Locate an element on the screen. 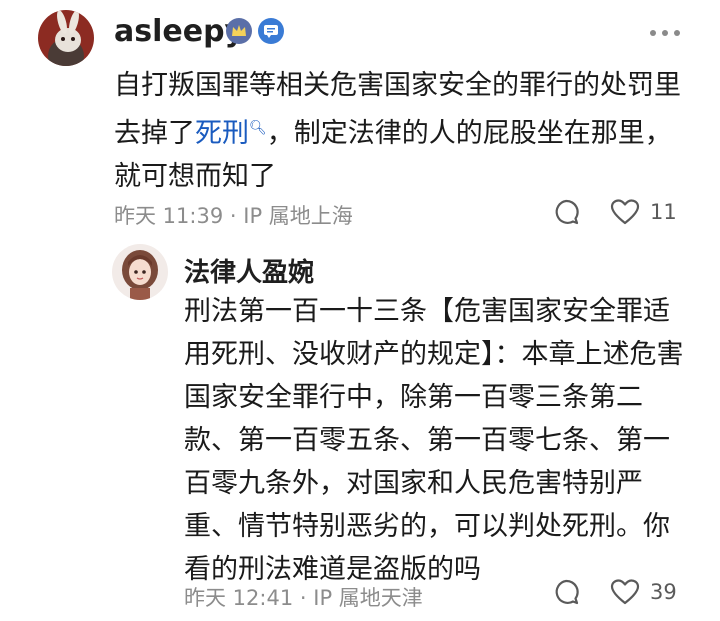 The height and width of the screenshot is (621, 720). link-label: 死刑 is located at coordinates (222, 133).